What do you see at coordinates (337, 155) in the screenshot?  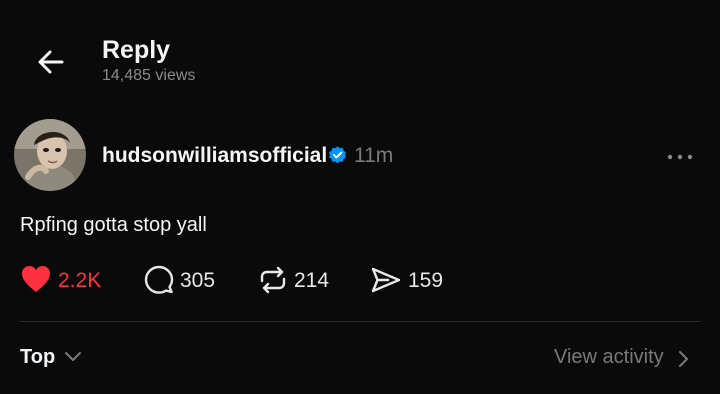 I see `verified-badge-icon` at bounding box center [337, 155].